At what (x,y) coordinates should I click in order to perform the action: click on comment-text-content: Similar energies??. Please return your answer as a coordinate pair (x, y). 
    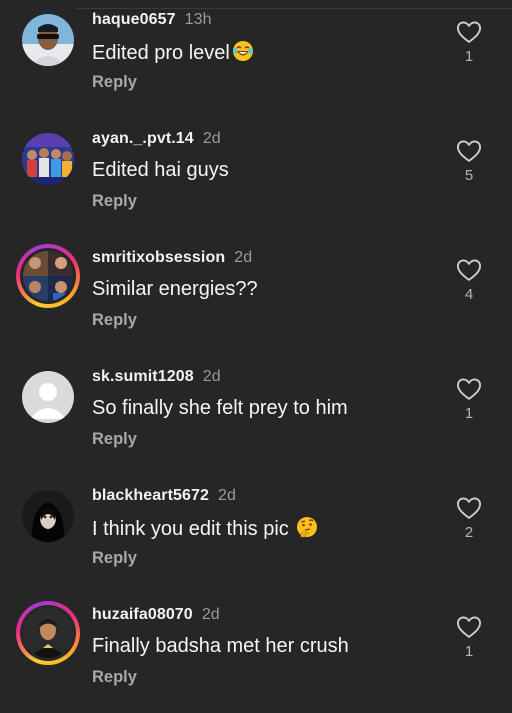
    Looking at the image, I should click on (175, 289).